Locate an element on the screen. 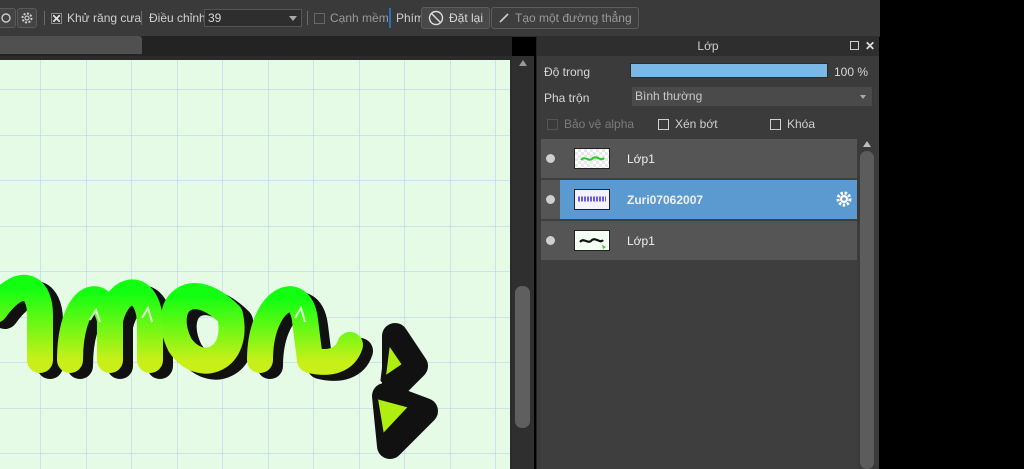  lock-label: Khóa is located at coordinates (801, 124).